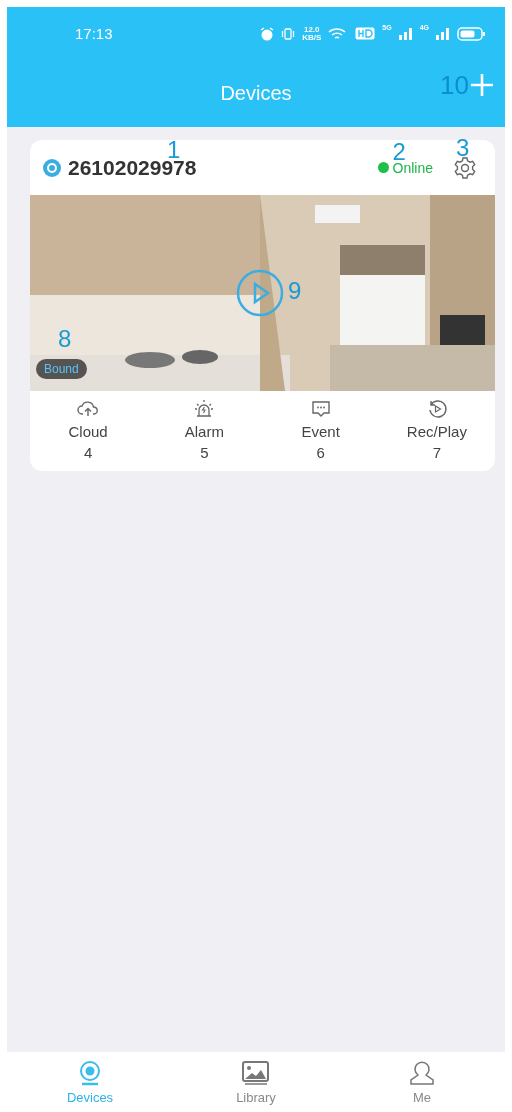 This screenshot has height=1112, width=512. What do you see at coordinates (422, 1073) in the screenshot?
I see `person-icon` at bounding box center [422, 1073].